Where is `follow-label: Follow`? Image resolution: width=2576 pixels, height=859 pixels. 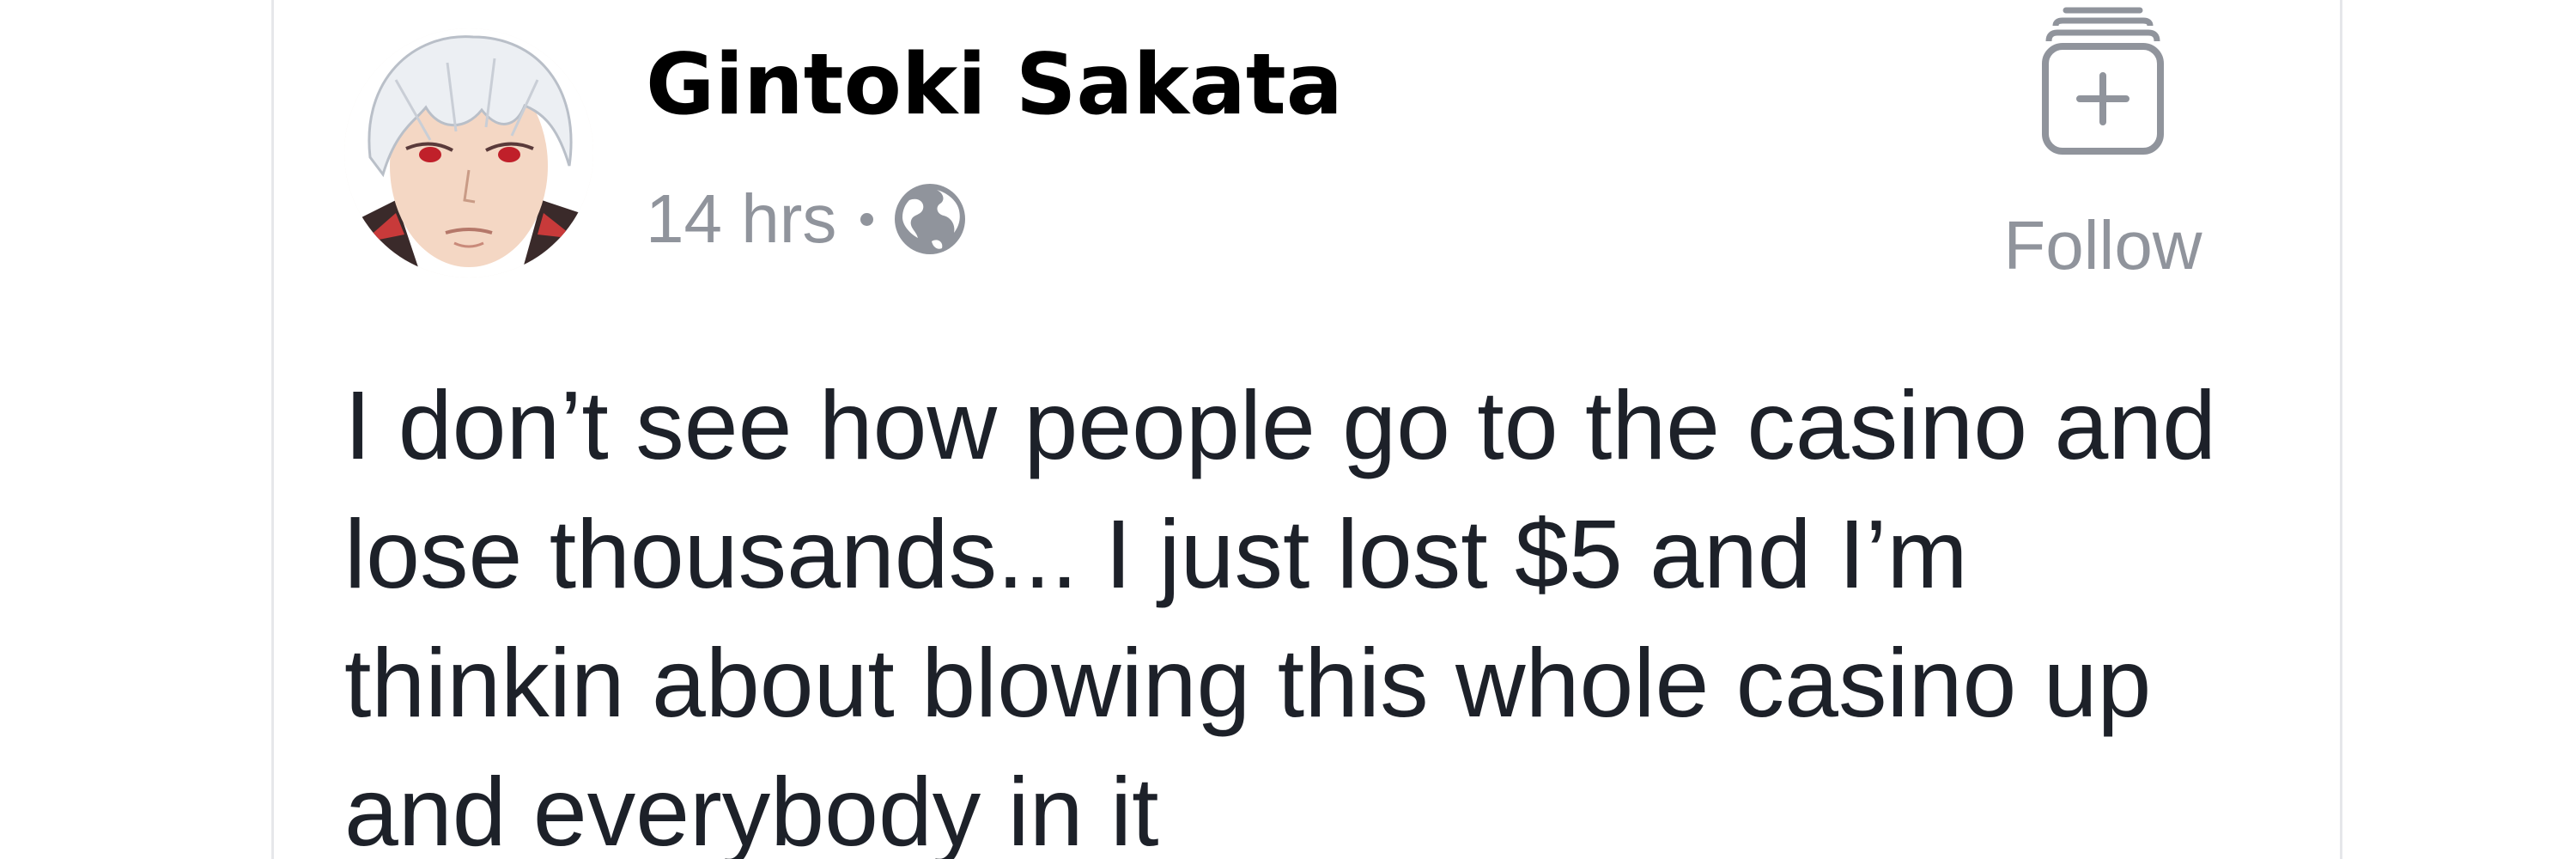
follow-label: Follow is located at coordinates (2102, 245).